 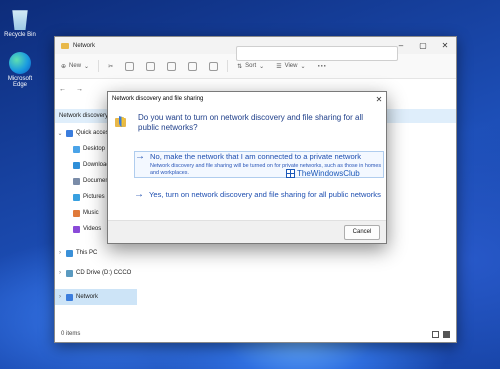 What do you see at coordinates (69, 273) in the screenshot?
I see `cd-drive-icon` at bounding box center [69, 273].